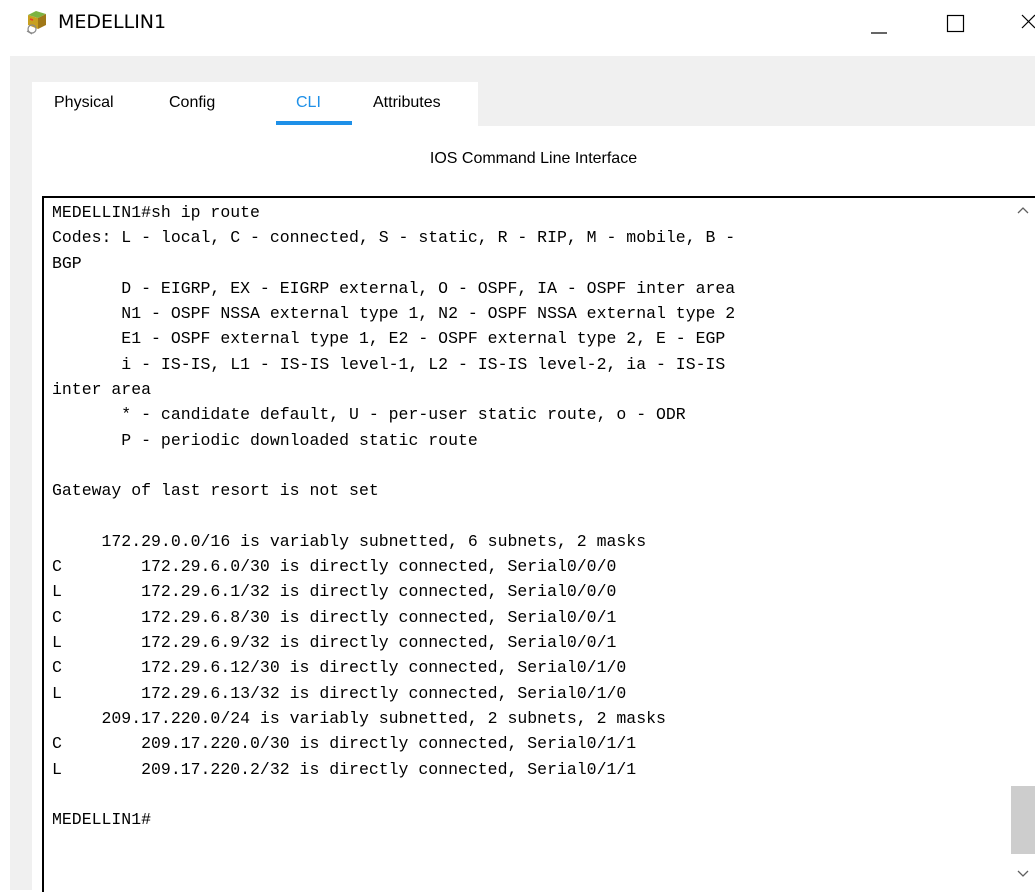 The image size is (1035, 892). I want to click on chevron-up-icon, so click(1023, 210).